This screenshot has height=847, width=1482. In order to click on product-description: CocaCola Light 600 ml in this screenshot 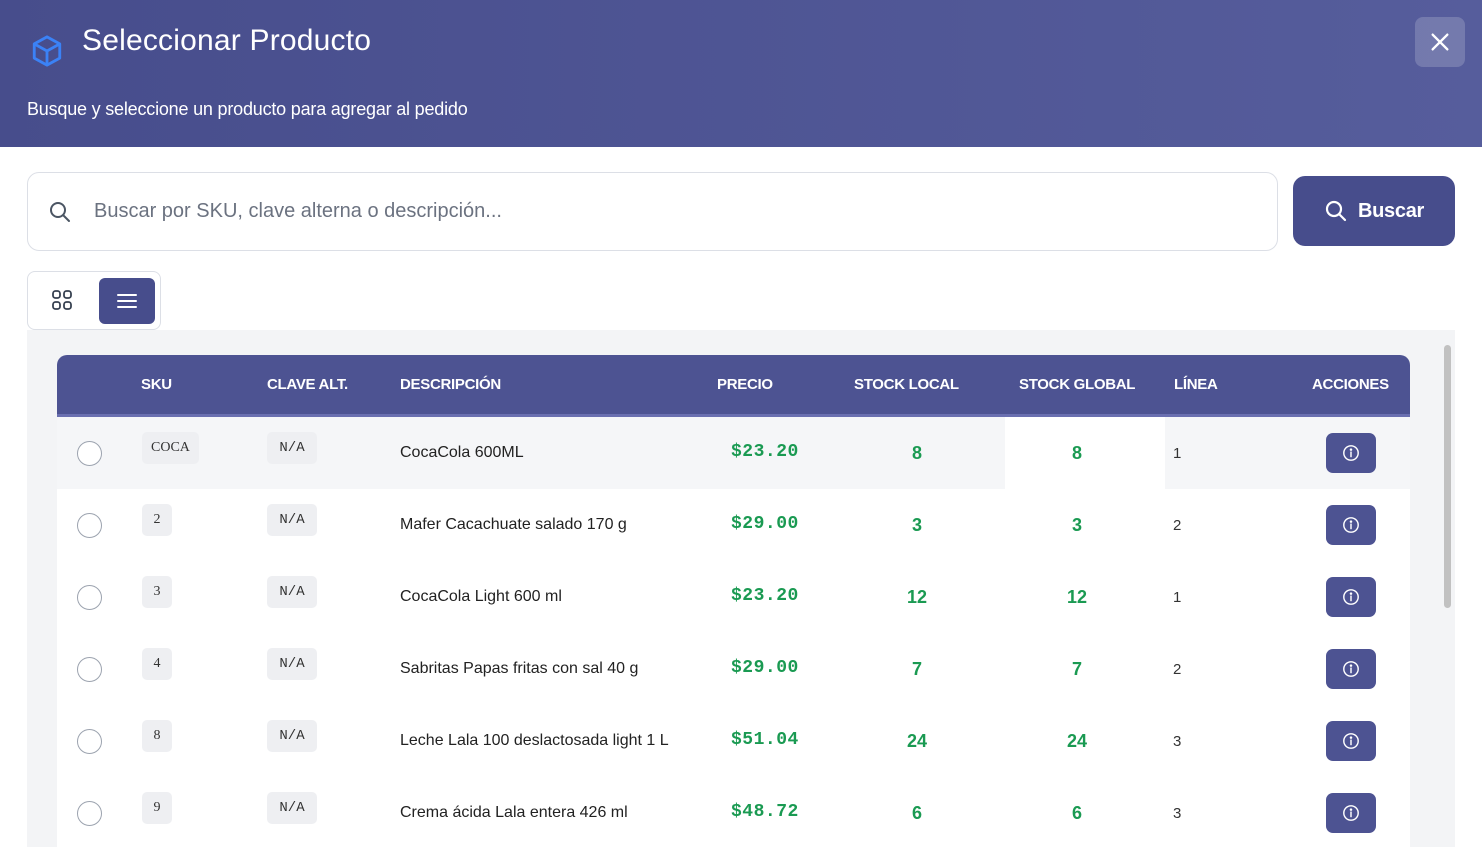, I will do `click(481, 596)`.